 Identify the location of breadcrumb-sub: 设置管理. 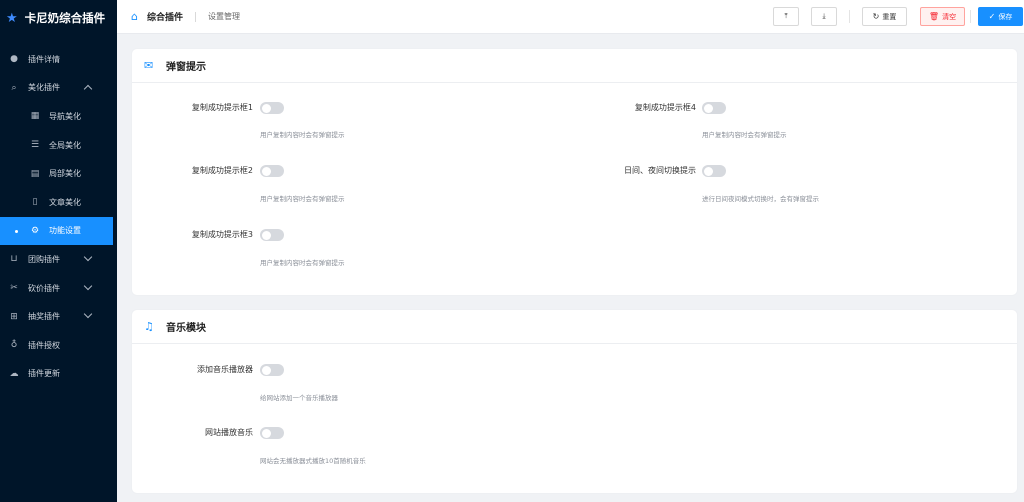
(224, 16).